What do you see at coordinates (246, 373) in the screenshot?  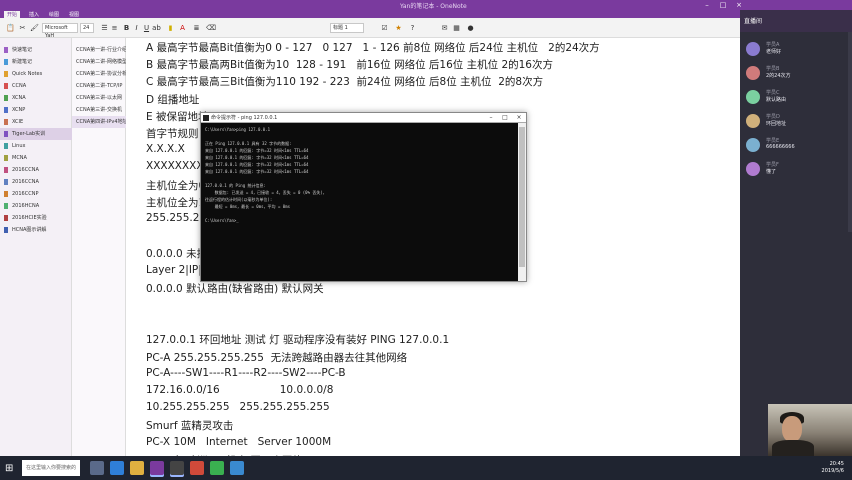 I see `note-line: PC-A----SW1----R1----R2----SW2----PC-B` at bounding box center [246, 373].